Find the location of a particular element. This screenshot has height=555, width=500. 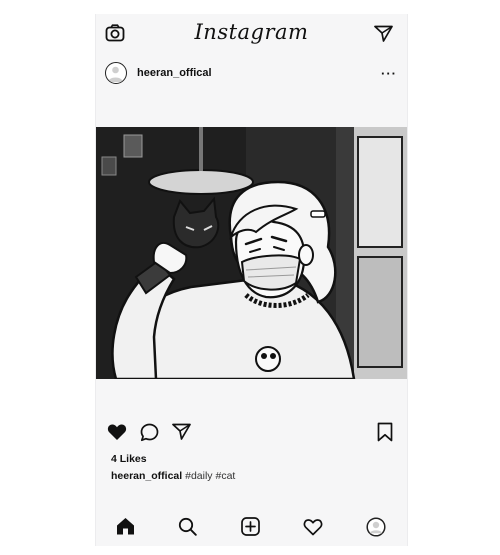

post-caption: heeran_offical #daily #cat is located at coordinates (173, 476).